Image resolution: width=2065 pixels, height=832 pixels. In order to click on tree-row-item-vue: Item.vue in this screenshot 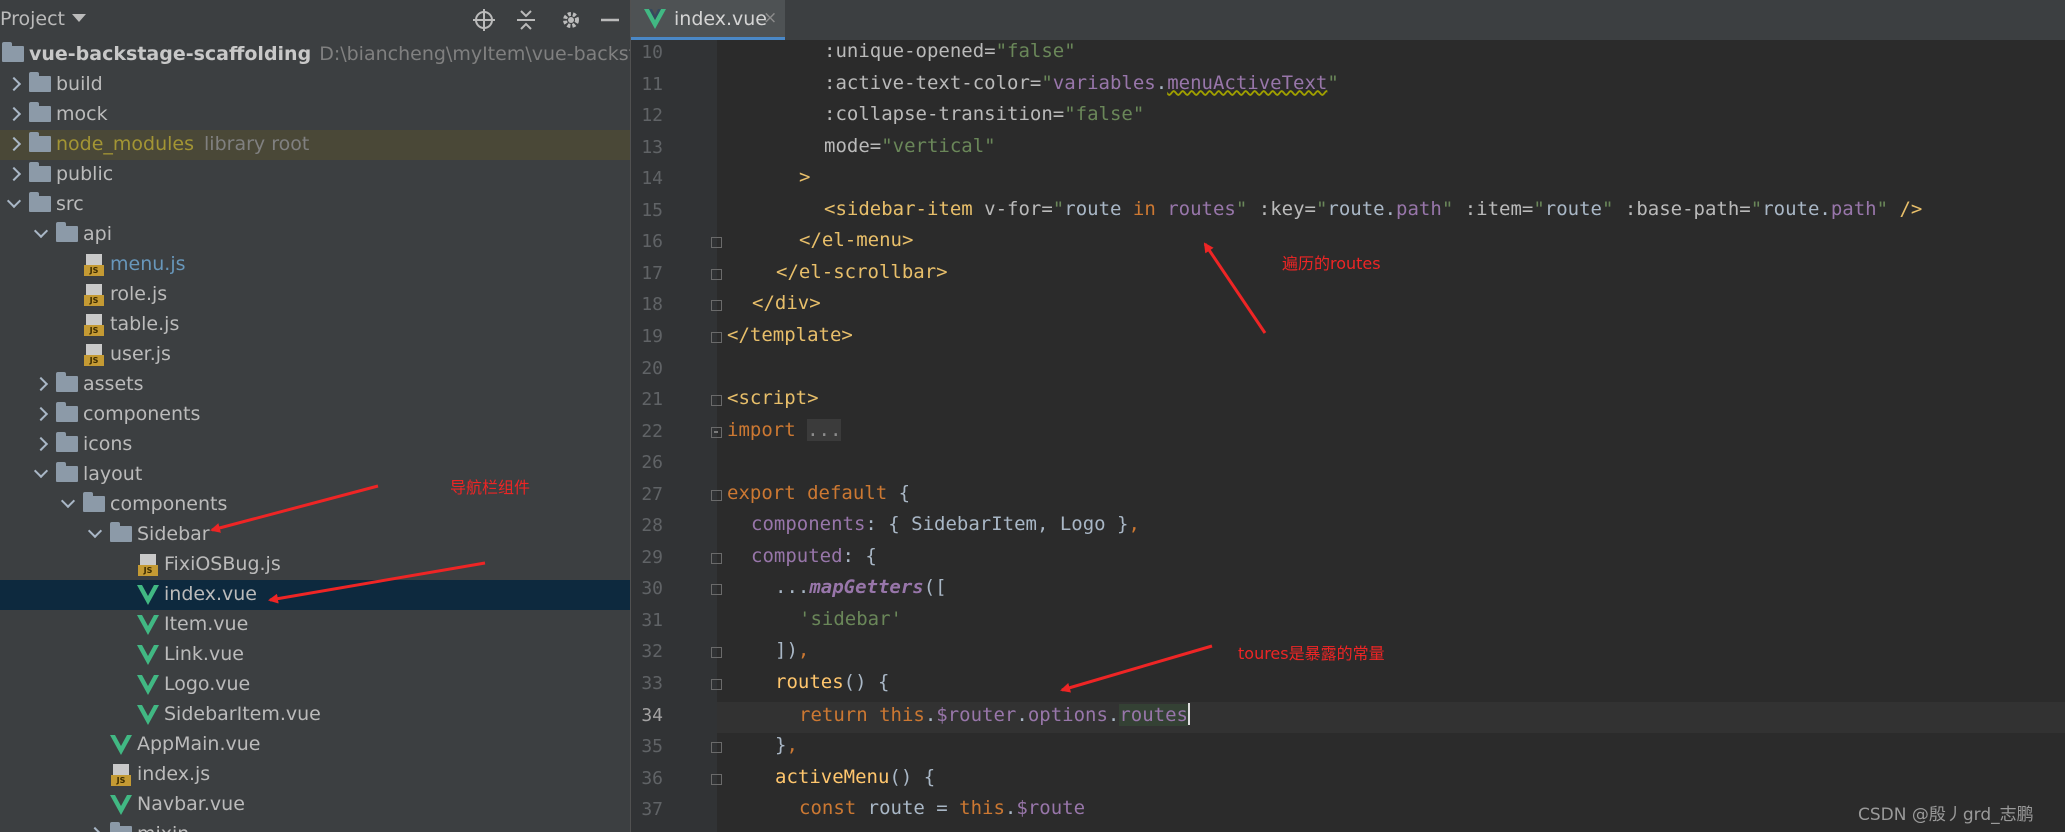, I will do `click(315, 625)`.